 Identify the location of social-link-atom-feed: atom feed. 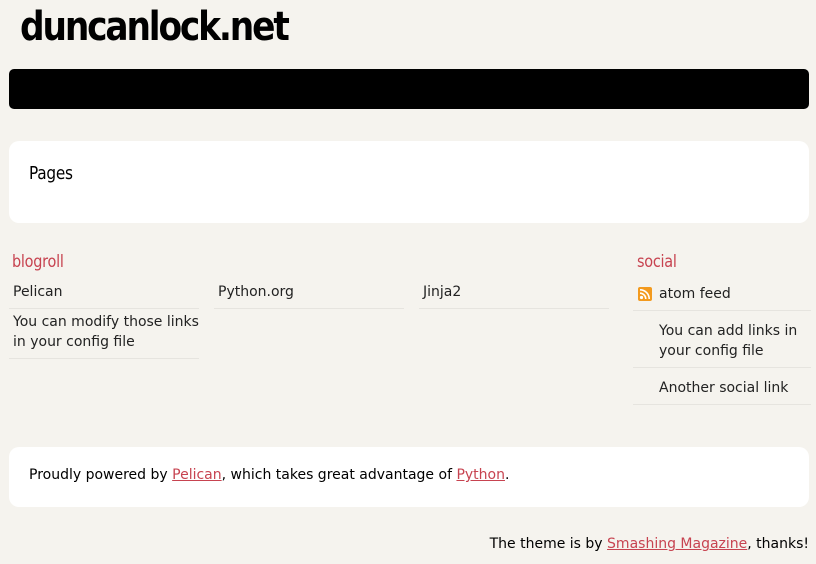
(722, 297).